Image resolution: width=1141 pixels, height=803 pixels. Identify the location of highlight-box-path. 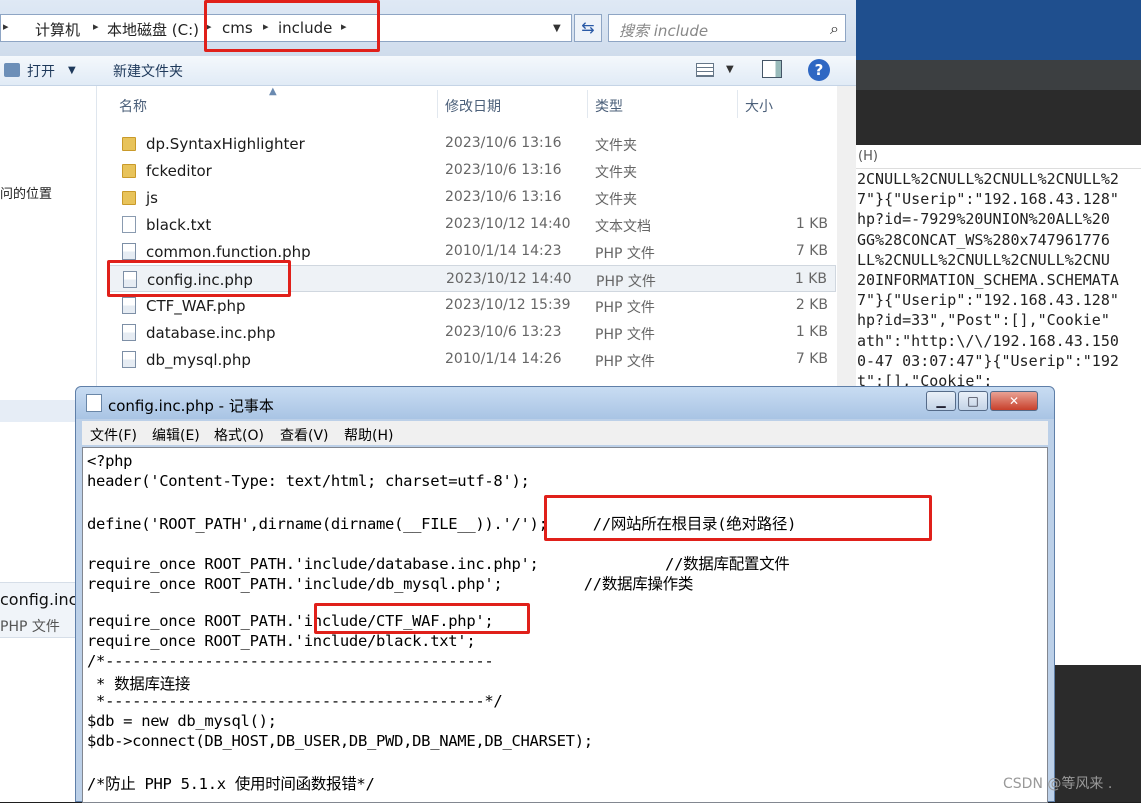
(292, 26).